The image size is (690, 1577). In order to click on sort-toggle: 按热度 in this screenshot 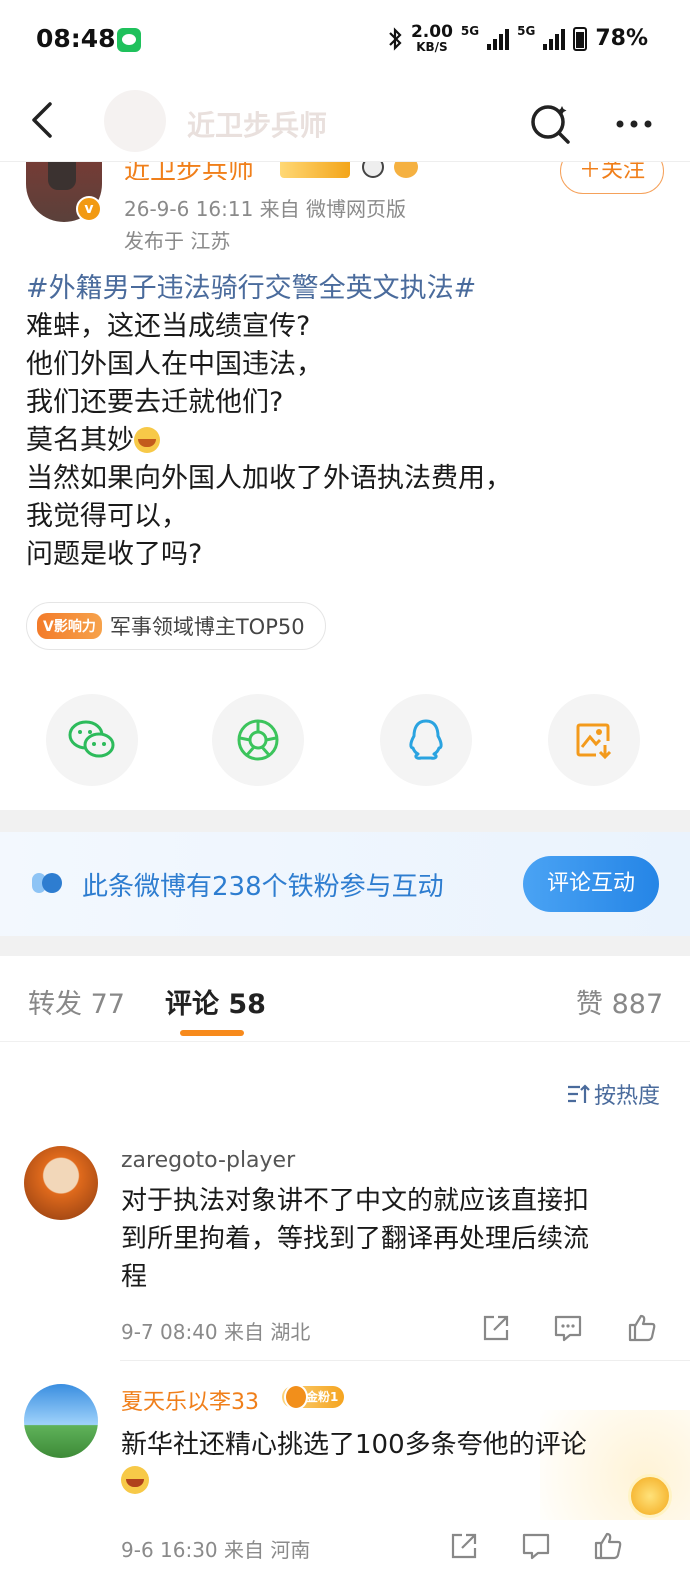, I will do `click(613, 1094)`.